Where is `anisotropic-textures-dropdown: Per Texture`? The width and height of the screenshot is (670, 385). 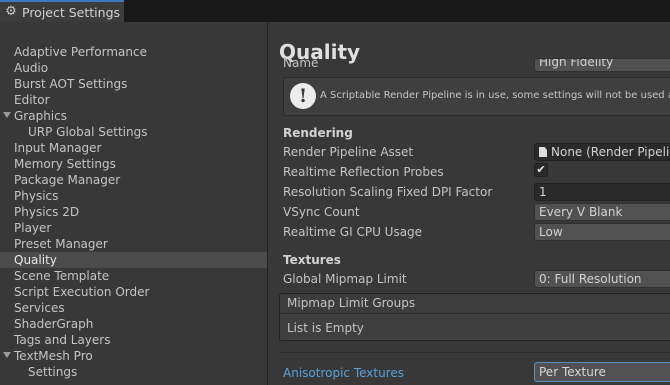
anisotropic-textures-dropdown: Per Texture is located at coordinates (602, 372).